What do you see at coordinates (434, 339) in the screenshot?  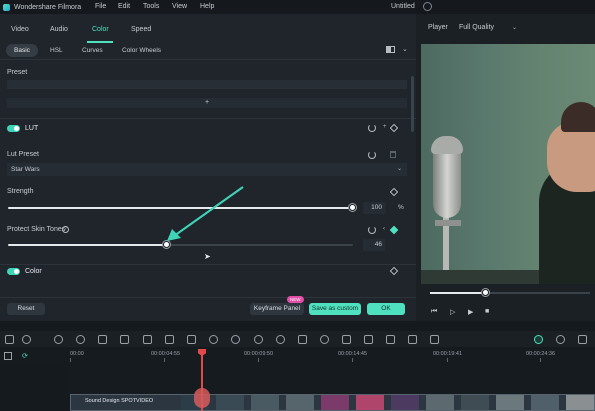 I see `marker-icon` at bounding box center [434, 339].